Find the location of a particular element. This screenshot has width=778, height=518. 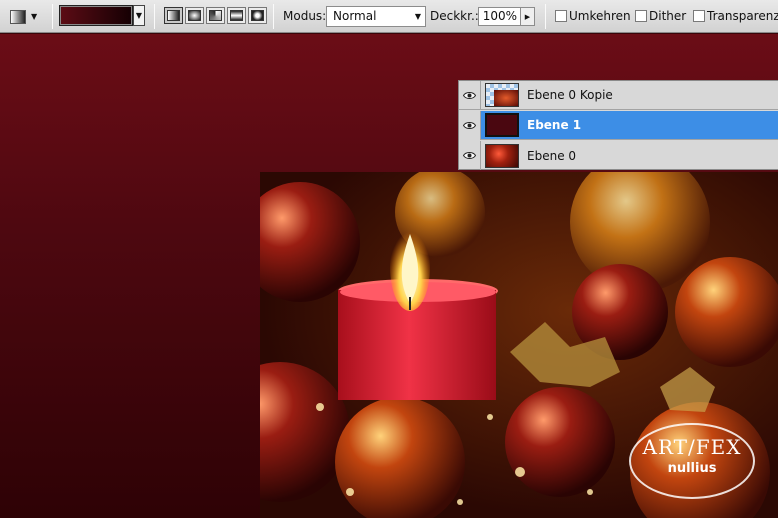

opacity-slider-arrow: ▶ is located at coordinates (527, 16).